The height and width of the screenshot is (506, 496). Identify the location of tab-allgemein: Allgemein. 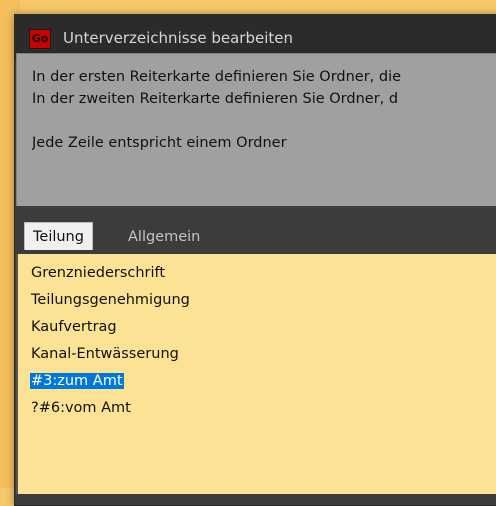
(164, 237).